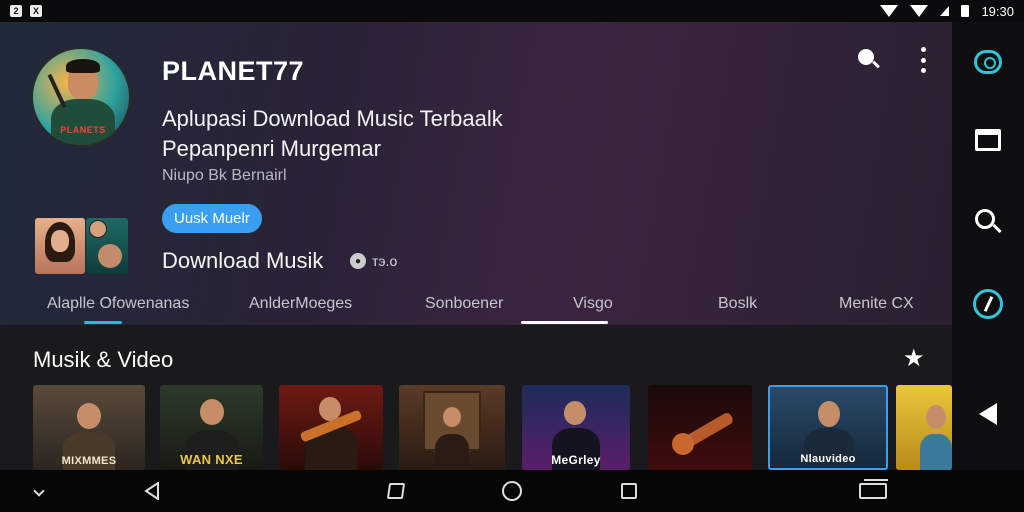  I want to click on nav-collapse-button, so click(39, 491).